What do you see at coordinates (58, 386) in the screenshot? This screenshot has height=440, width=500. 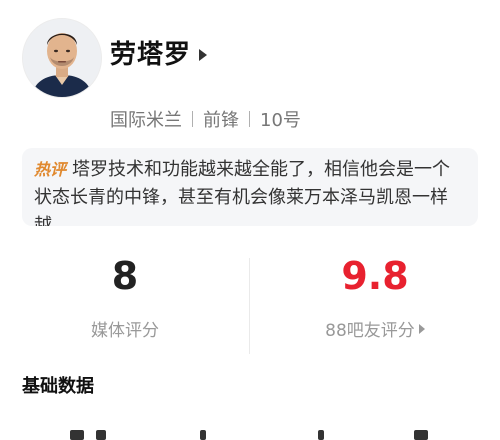 I see `basic-data-heading: 基础数据` at bounding box center [58, 386].